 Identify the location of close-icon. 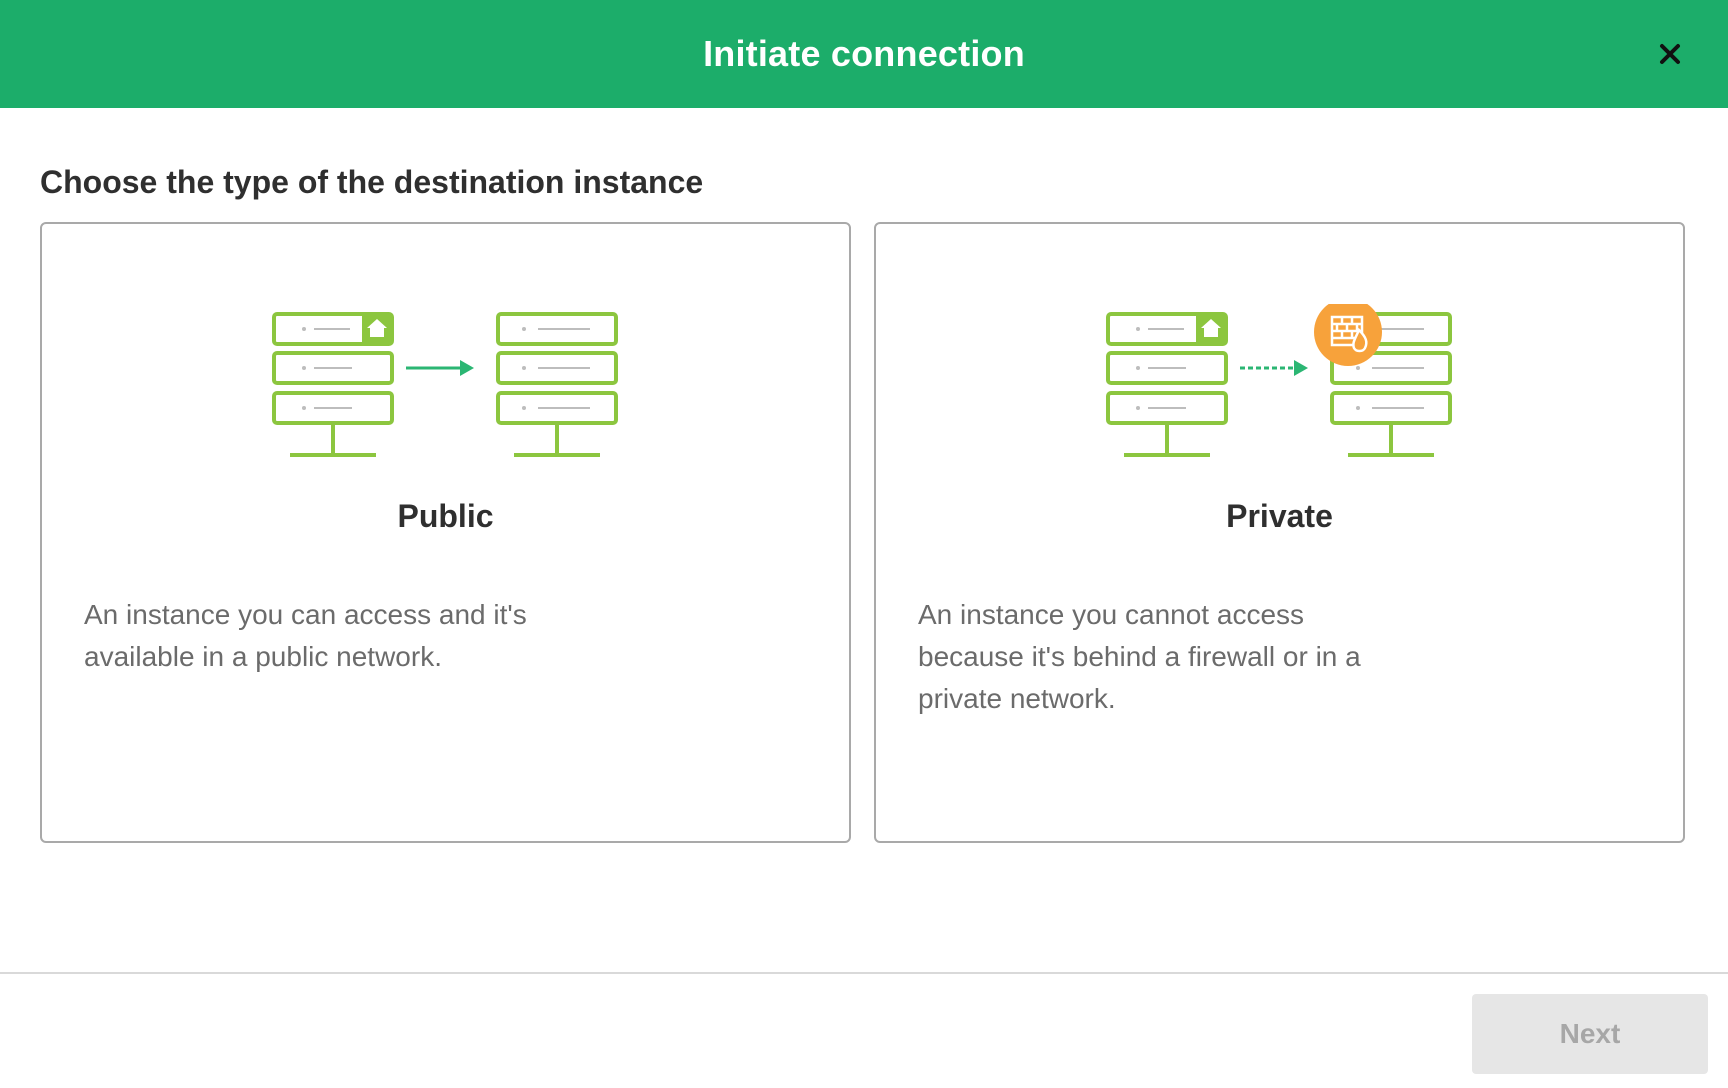
(1670, 54).